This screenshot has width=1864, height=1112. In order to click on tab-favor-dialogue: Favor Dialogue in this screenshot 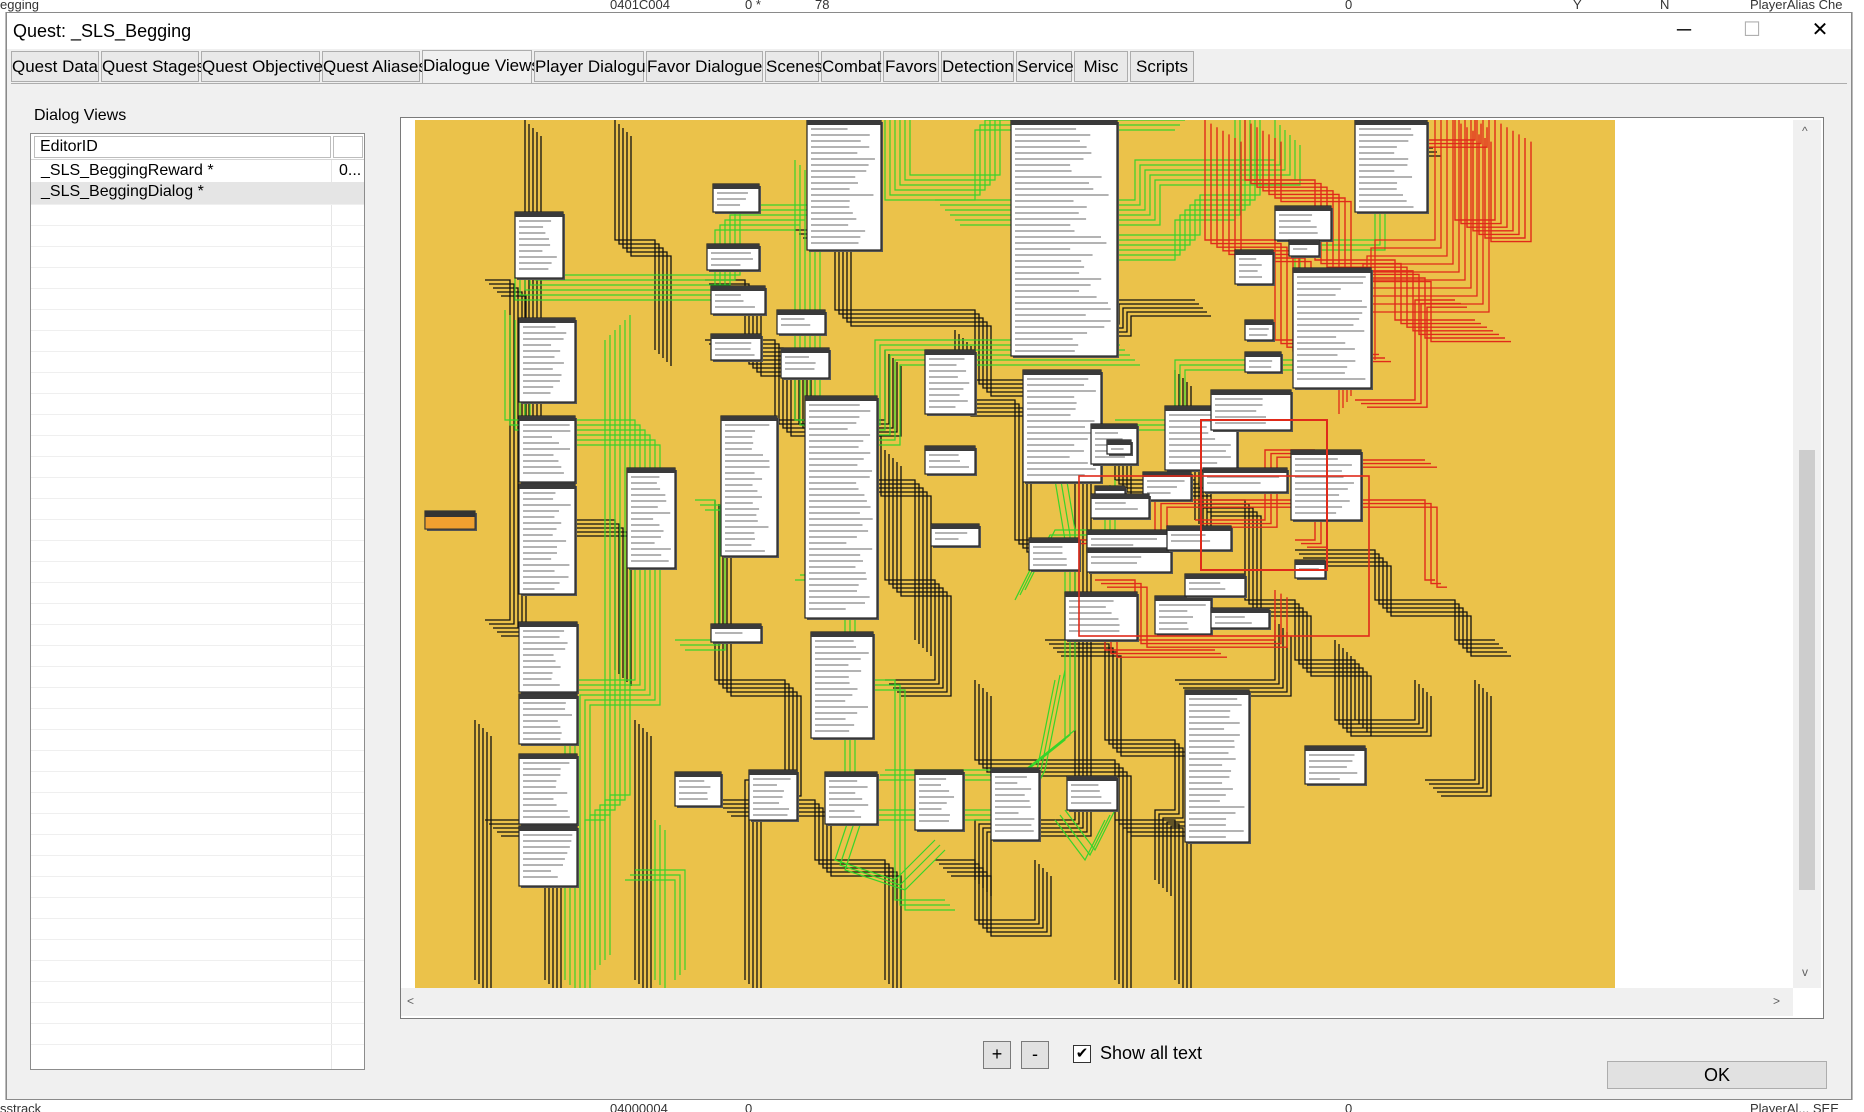, I will do `click(704, 66)`.